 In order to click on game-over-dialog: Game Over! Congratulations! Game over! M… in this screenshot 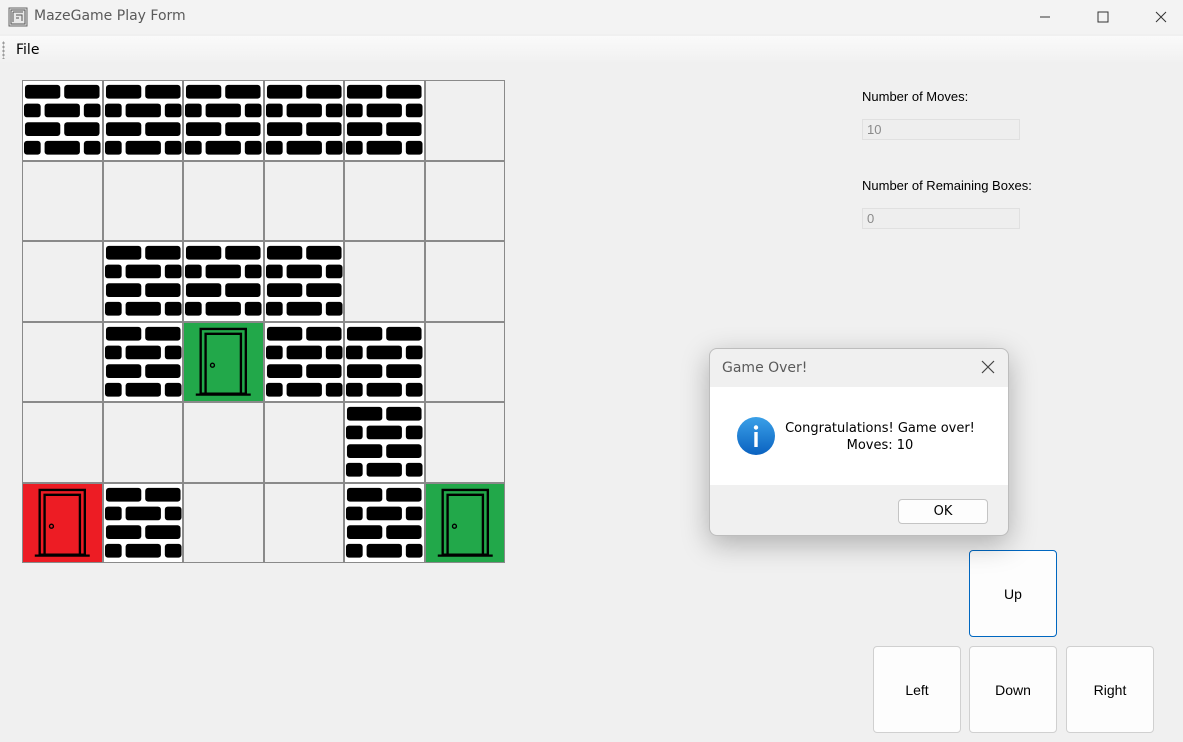, I will do `click(859, 442)`.